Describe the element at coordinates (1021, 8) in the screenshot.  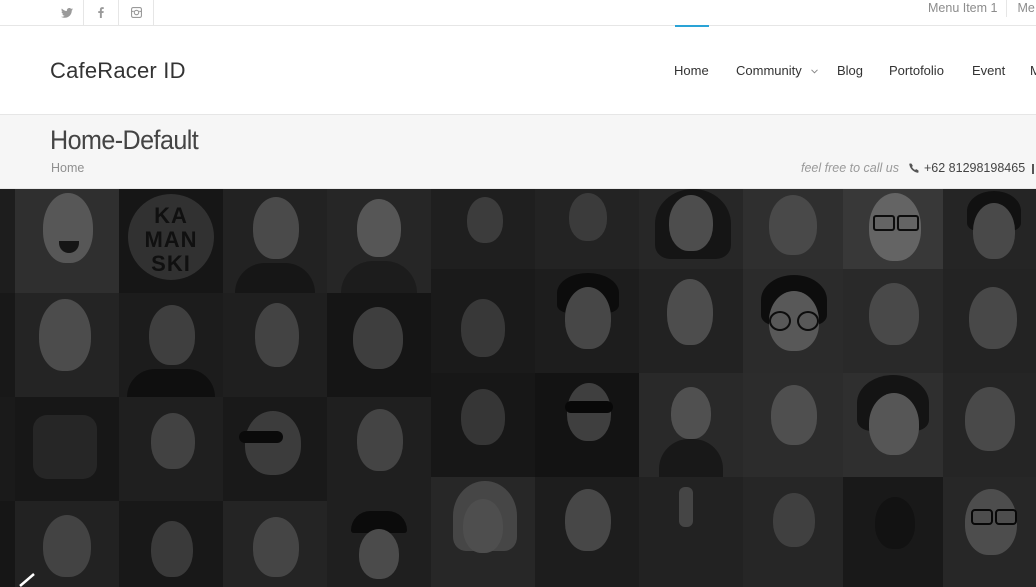
I see `top-menu-item-2: Me` at that location.